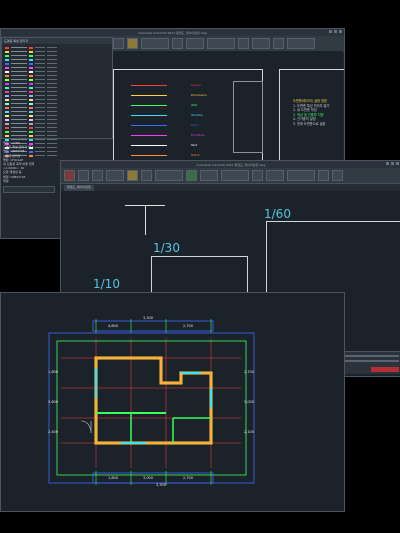 This screenshot has width=400, height=533. What do you see at coordinates (69, 175) in the screenshot?
I see `app-menu-button` at bounding box center [69, 175].